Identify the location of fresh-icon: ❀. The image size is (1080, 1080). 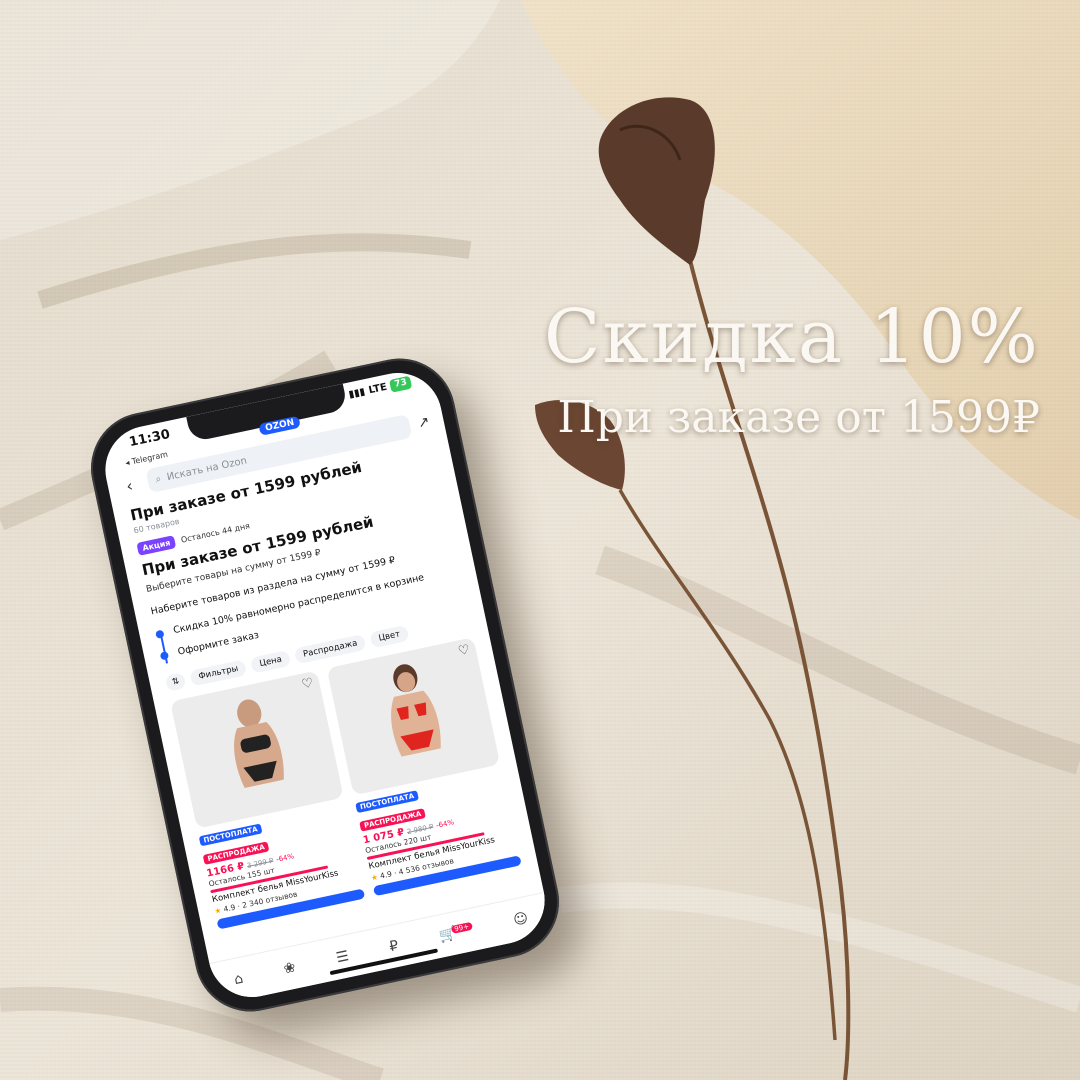
(289, 968).